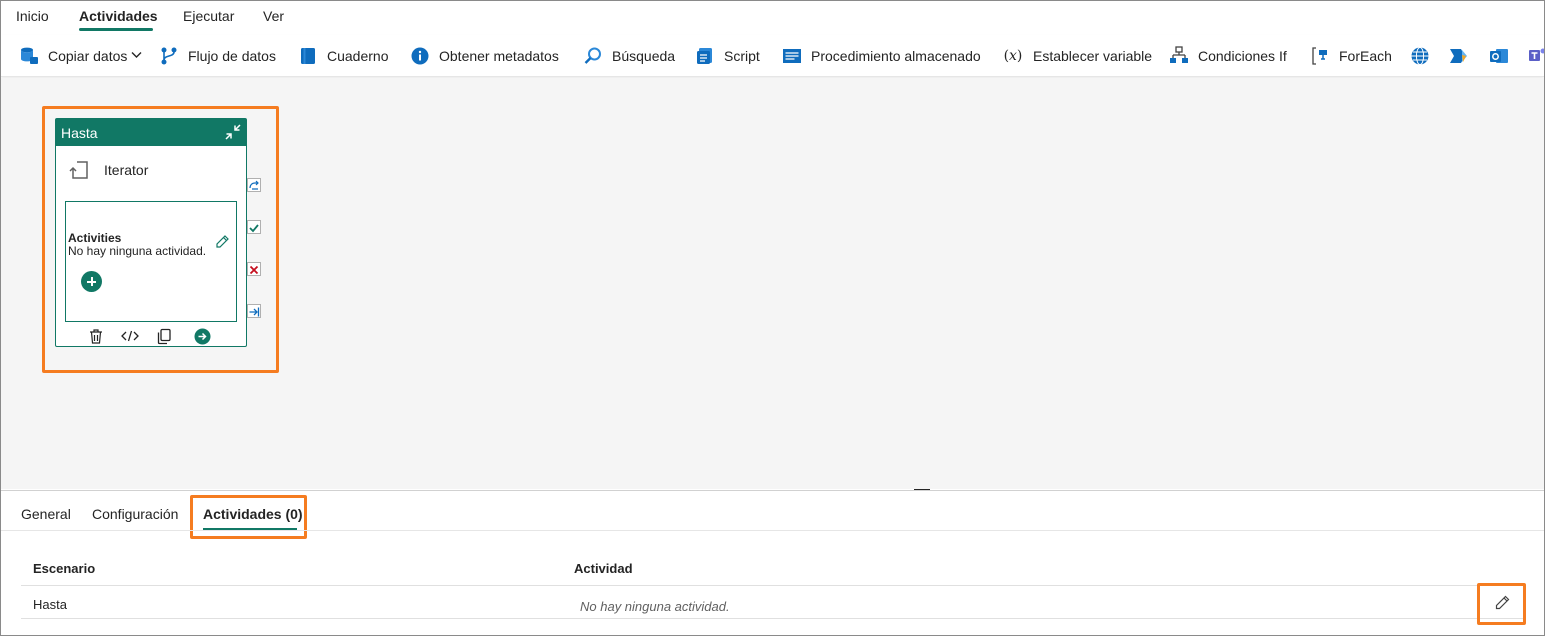 This screenshot has width=1545, height=636. I want to click on lookup-icon, so click(593, 56).